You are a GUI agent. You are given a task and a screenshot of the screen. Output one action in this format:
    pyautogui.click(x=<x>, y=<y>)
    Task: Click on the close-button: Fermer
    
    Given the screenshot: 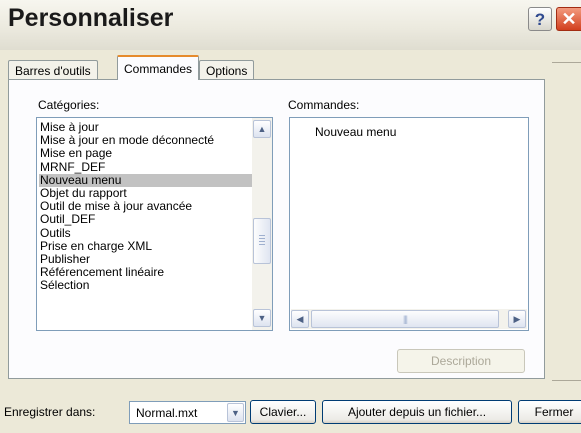 What is the action you would take?
    pyautogui.click(x=549, y=412)
    